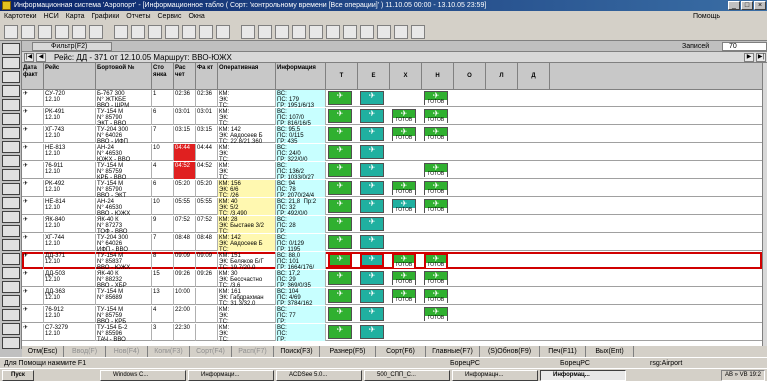 This screenshot has width=767, height=381. What do you see at coordinates (297, 351) in the screenshot?
I see `fkey-button: Поиск(F3)` at bounding box center [297, 351].